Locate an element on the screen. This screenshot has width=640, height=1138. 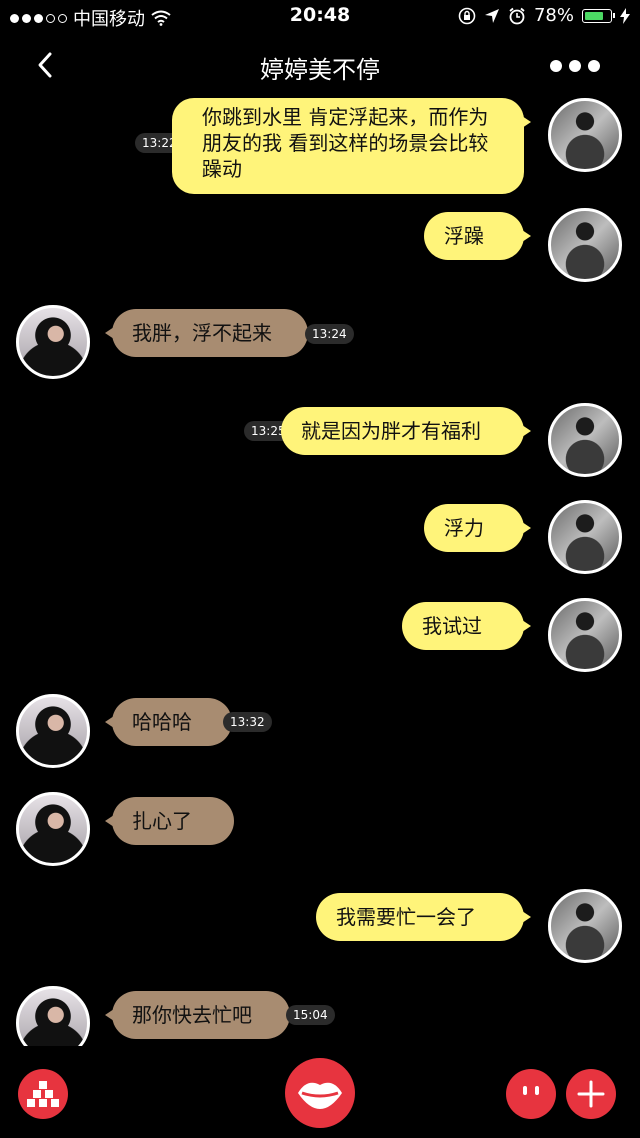
message-bubble-sent: 就是因为胖才有福利 is located at coordinates (406, 431).